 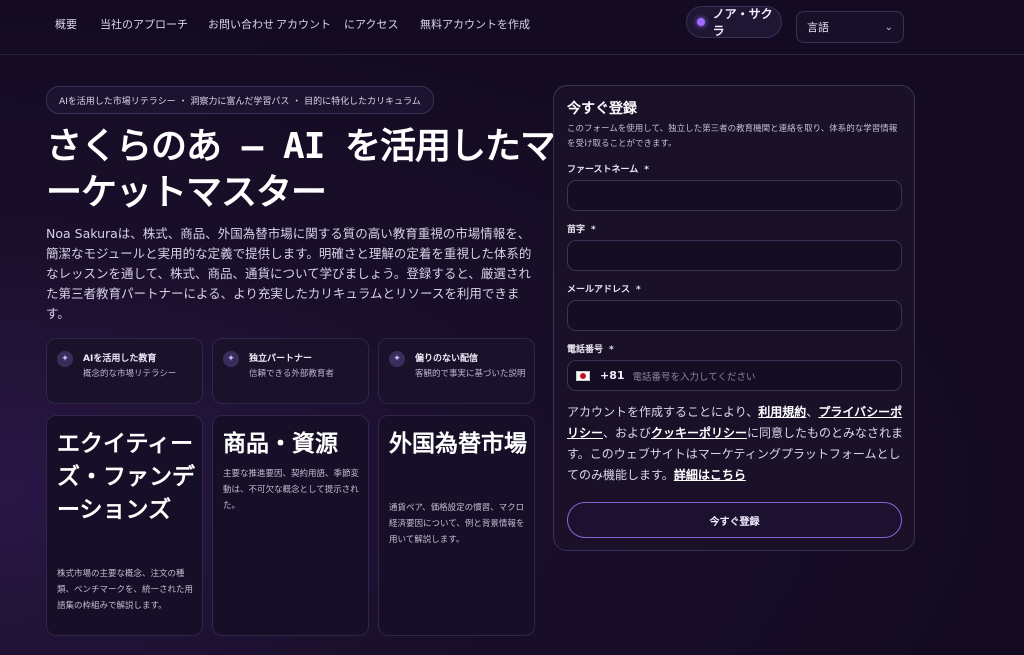 I want to click on market-title: 商品・資源, so click(x=280, y=444).